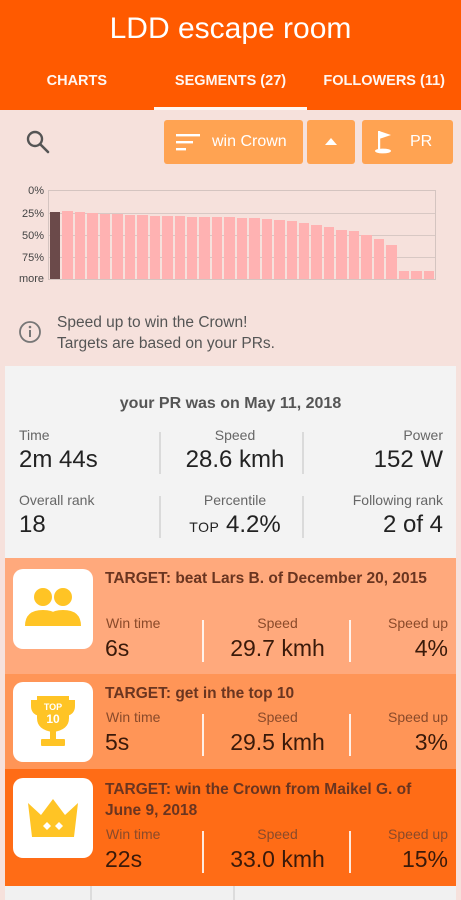 This screenshot has width=461, height=900. What do you see at coordinates (277, 859) in the screenshot?
I see `speed-value: 33.0 kmh` at bounding box center [277, 859].